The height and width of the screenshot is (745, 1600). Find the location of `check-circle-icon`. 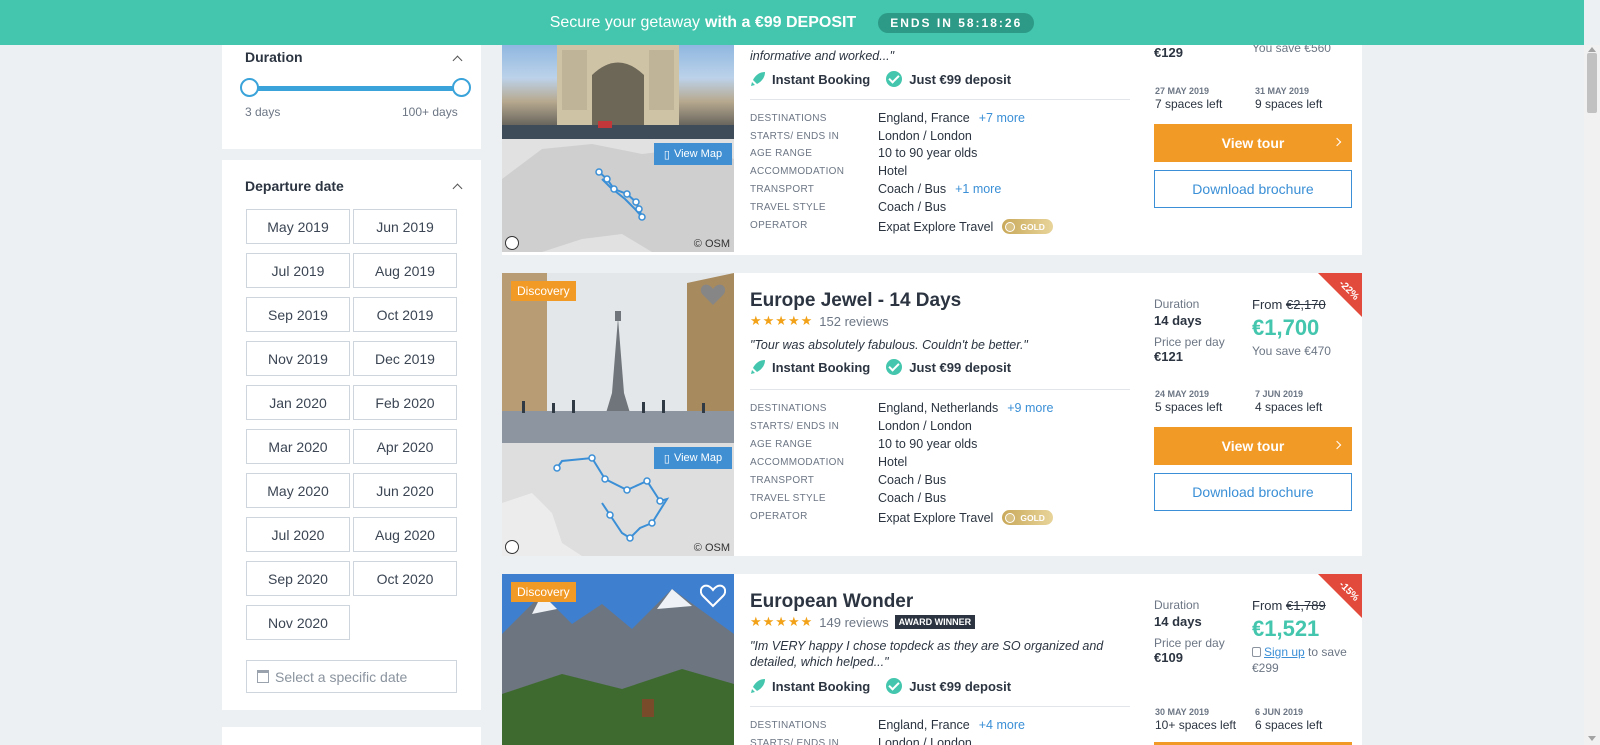

check-circle-icon is located at coordinates (894, 367).